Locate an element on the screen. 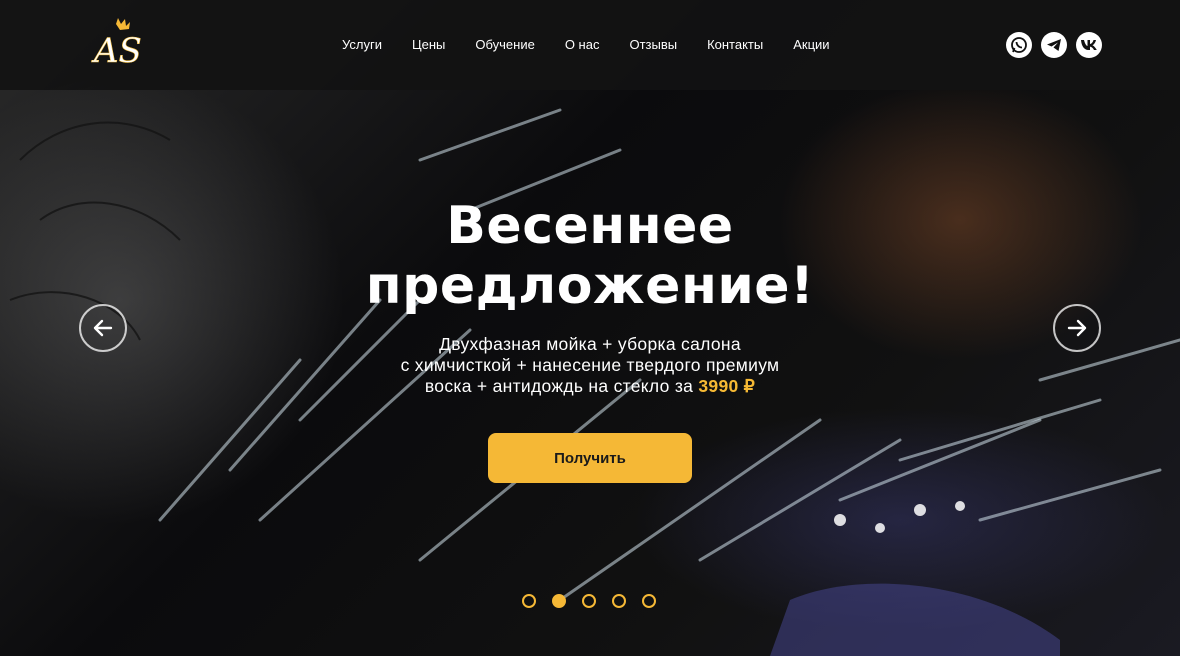 The height and width of the screenshot is (656, 1180). nav-link-reviews: Отзывы is located at coordinates (653, 45).